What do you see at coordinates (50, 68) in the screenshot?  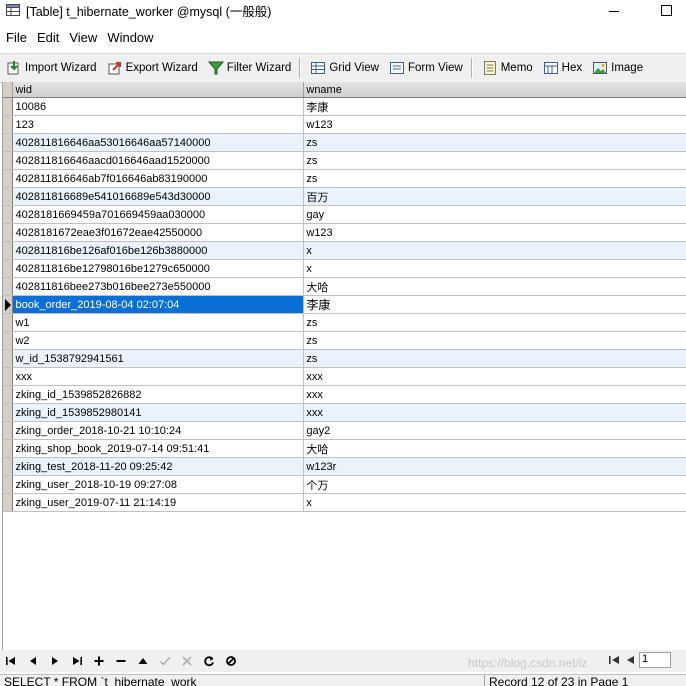 I see `import-wizard-button: Import Wizard` at bounding box center [50, 68].